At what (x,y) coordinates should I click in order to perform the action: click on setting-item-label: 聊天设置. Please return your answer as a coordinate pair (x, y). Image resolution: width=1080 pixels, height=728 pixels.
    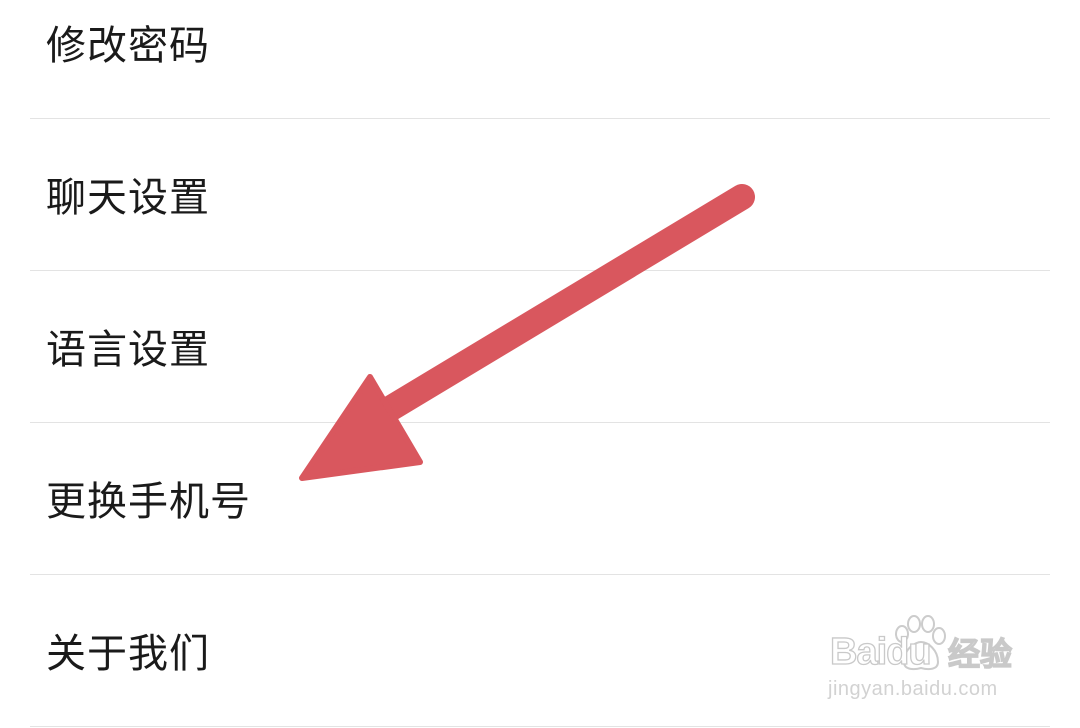
    Looking at the image, I should click on (128, 198).